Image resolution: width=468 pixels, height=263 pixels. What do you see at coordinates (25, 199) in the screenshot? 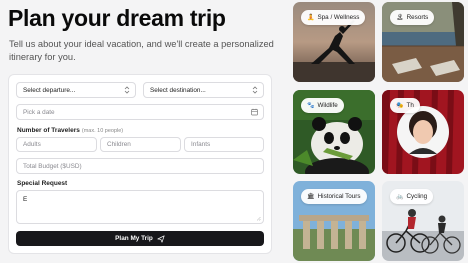
I see `special-request-value: E` at bounding box center [25, 199].